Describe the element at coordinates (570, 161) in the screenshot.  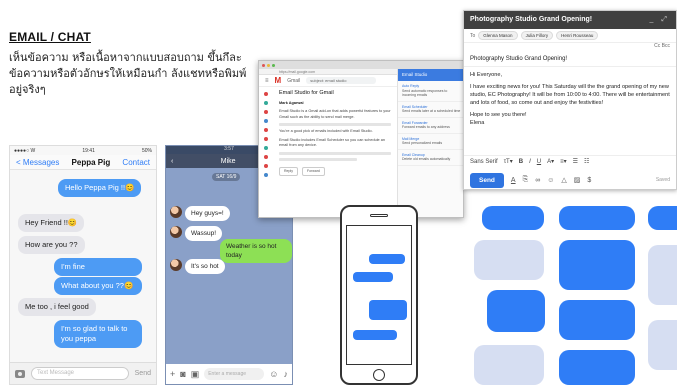
I see `format-toolbar: Sans Serif τT▾ B I U A▾ ≡▾ ☰ ☷` at that location.